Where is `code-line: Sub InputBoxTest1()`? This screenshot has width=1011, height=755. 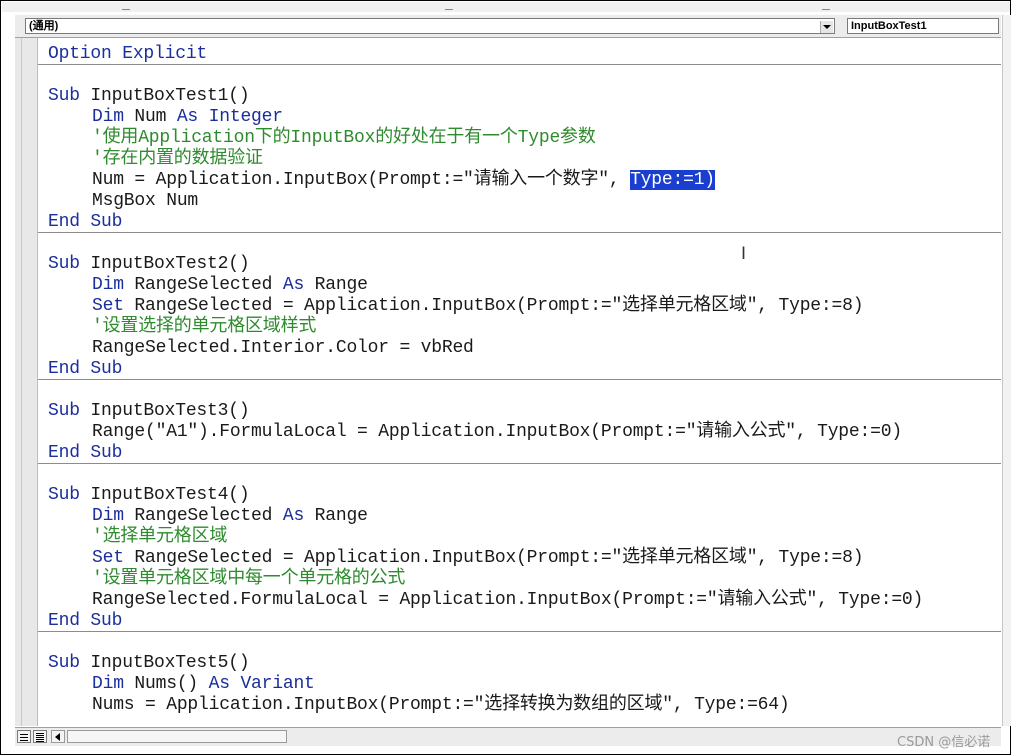 code-line: Sub InputBoxTest1() is located at coordinates (149, 96).